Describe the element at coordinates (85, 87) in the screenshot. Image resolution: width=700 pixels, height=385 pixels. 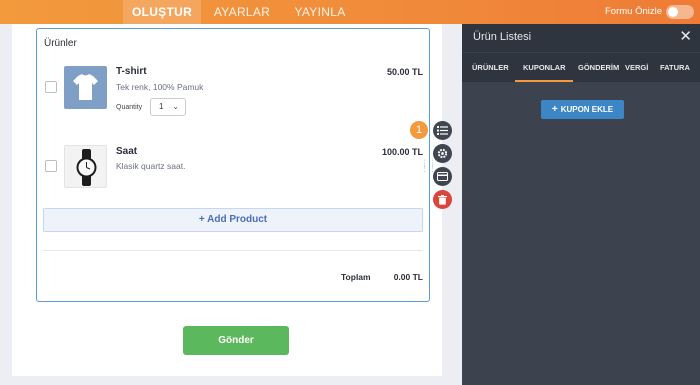
I see `tshirt-image` at that location.